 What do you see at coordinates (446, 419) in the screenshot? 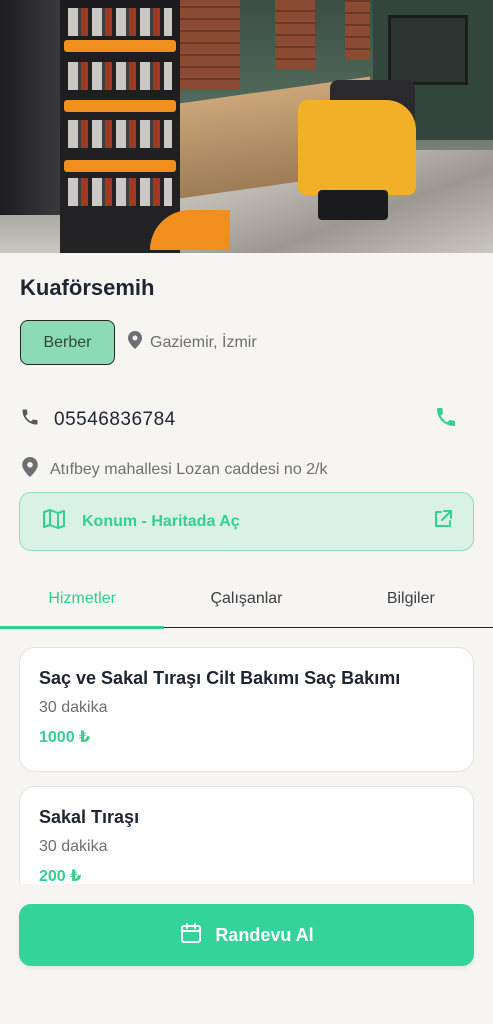
I see `phone-call-icon` at bounding box center [446, 419].